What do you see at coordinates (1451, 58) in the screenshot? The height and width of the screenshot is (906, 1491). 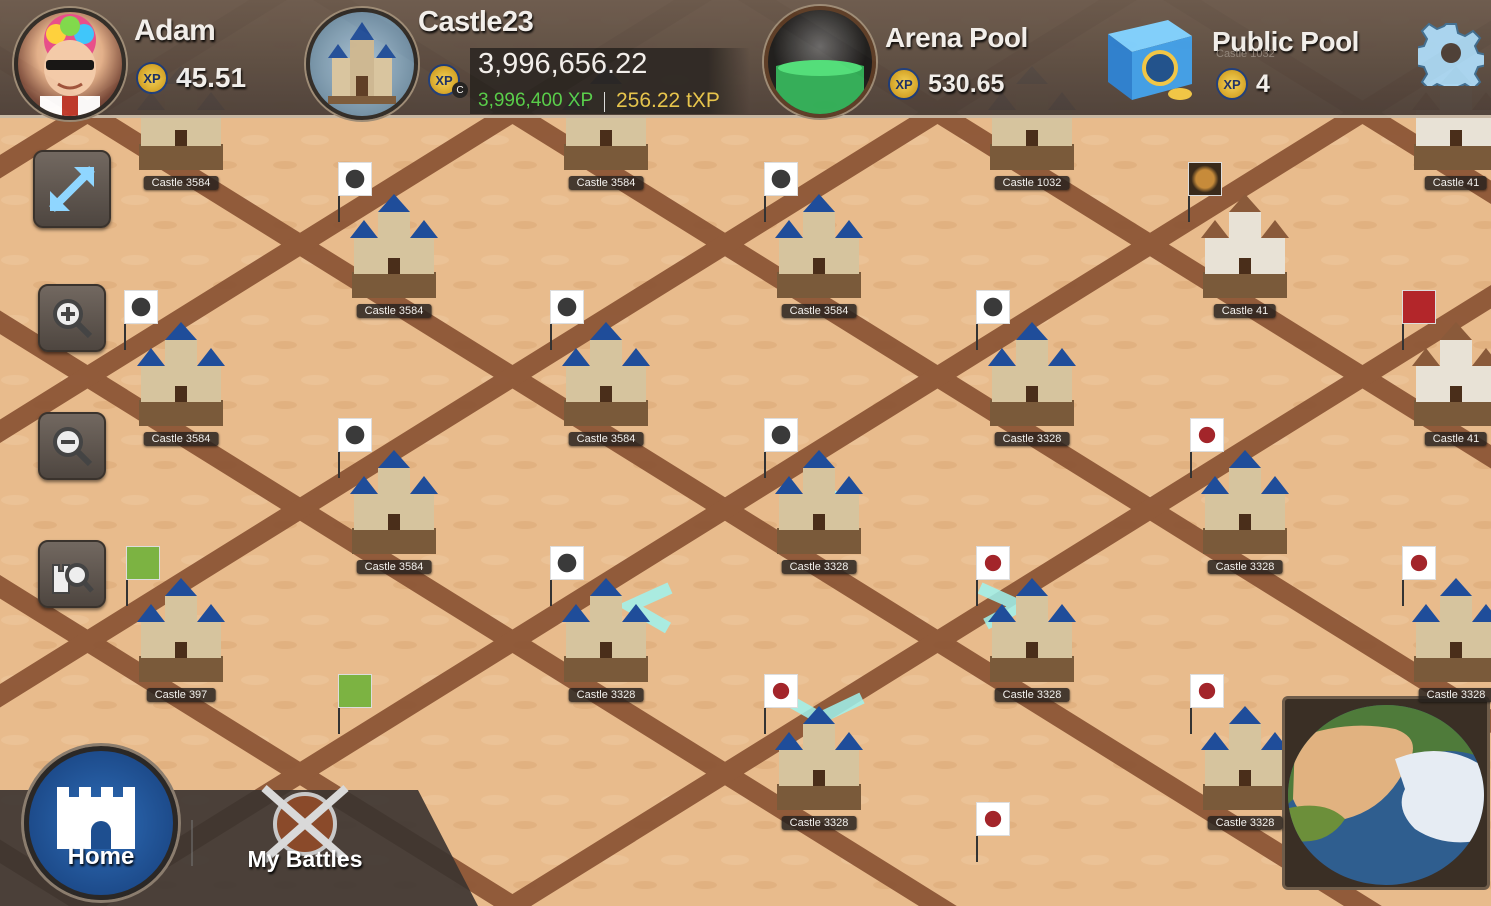 I see `settings-gear-icon` at bounding box center [1451, 58].